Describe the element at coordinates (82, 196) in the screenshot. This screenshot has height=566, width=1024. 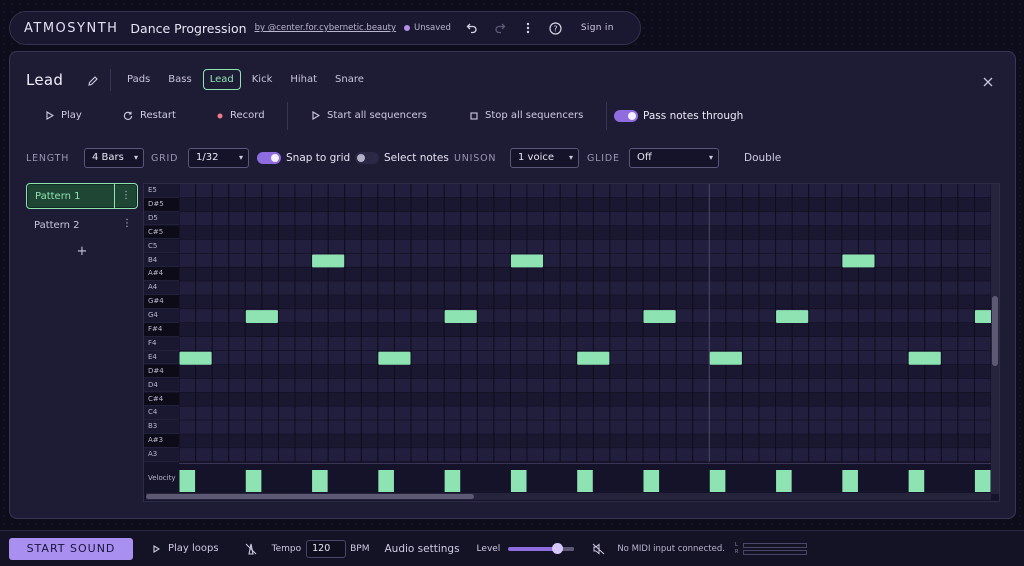
I see `pattern-item-1: Pattern 1 ⋮` at that location.